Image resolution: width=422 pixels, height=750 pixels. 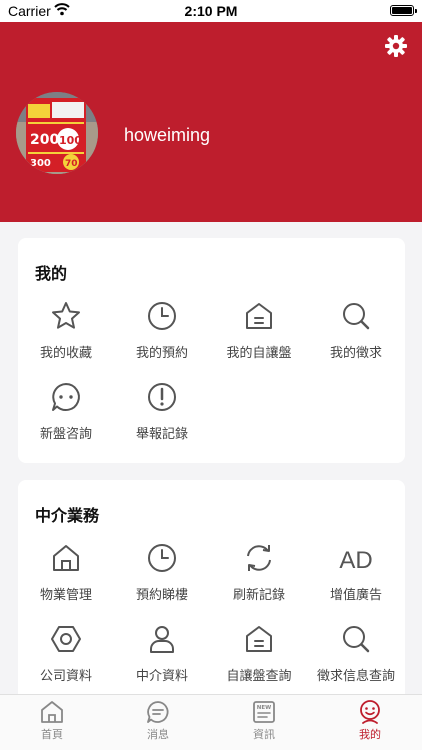 What do you see at coordinates (44, 140) in the screenshot?
I see `svg-text: 200` at bounding box center [44, 140].